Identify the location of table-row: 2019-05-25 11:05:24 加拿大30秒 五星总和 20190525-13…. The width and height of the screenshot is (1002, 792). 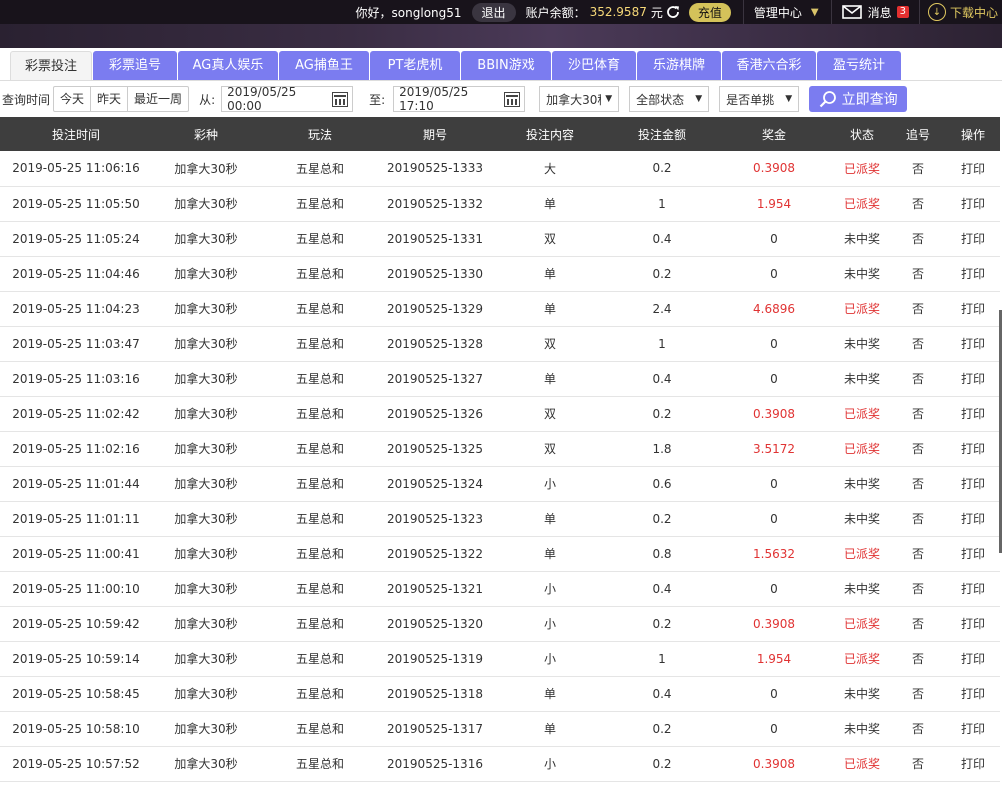
(500, 239).